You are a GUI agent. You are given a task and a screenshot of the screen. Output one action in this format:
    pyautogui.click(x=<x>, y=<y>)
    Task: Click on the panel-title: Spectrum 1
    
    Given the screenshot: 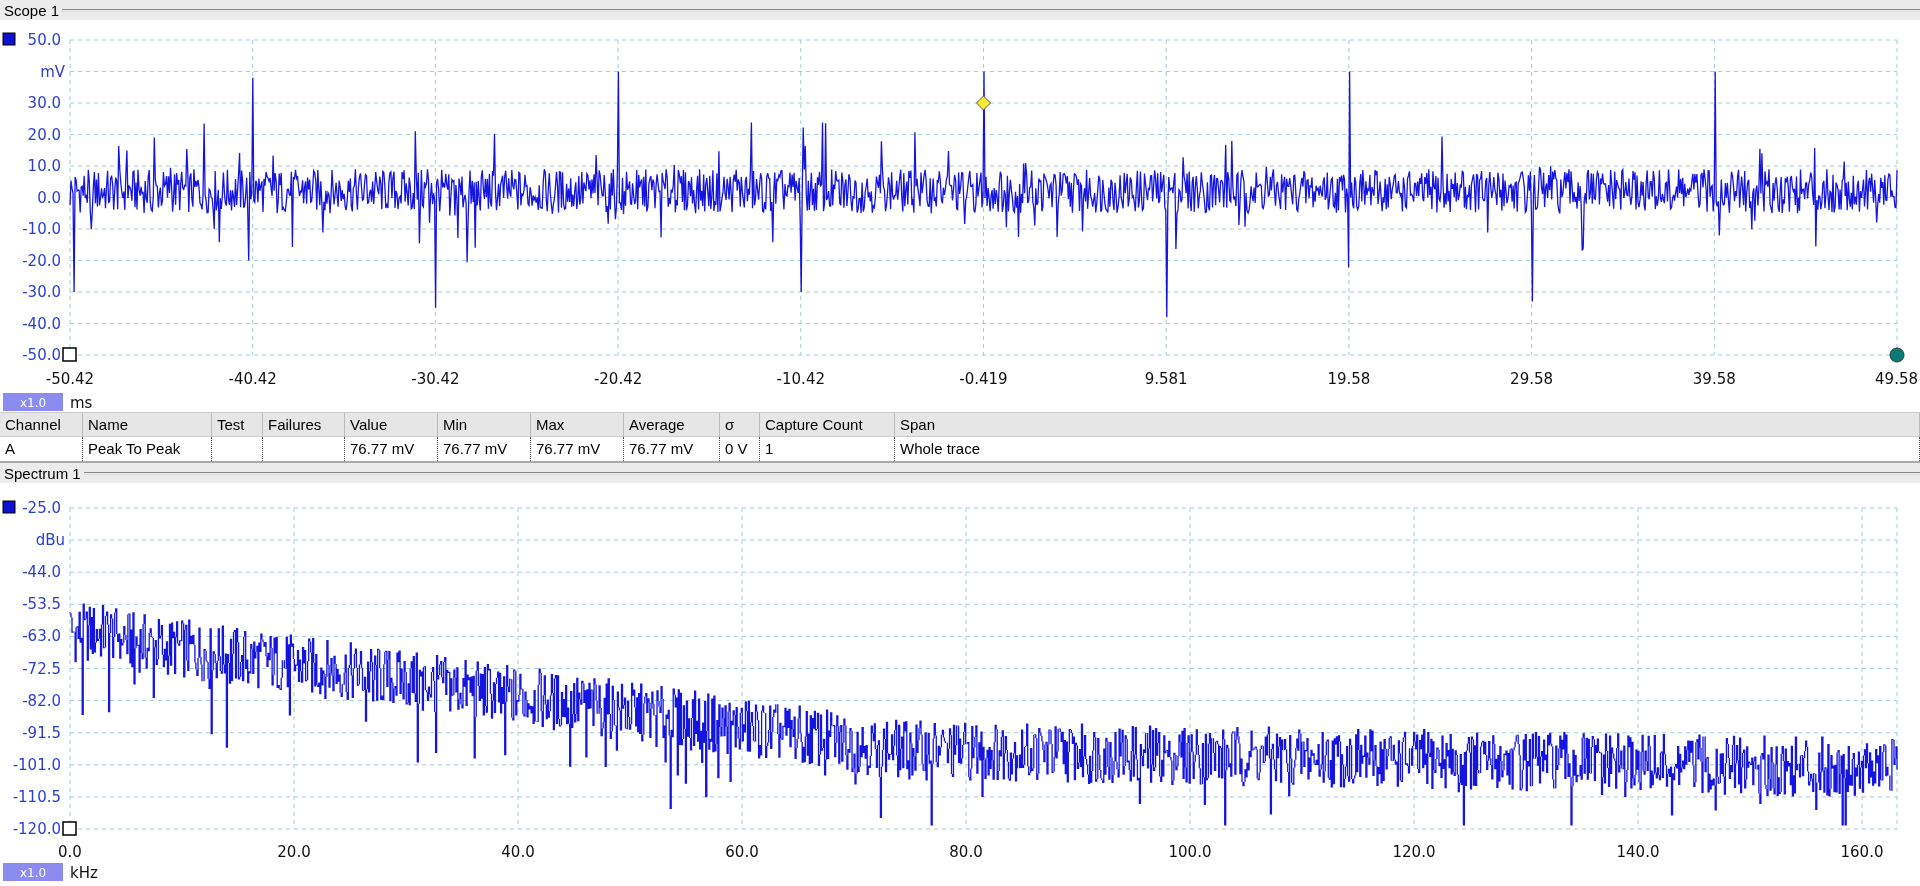 What is the action you would take?
    pyautogui.click(x=42, y=473)
    